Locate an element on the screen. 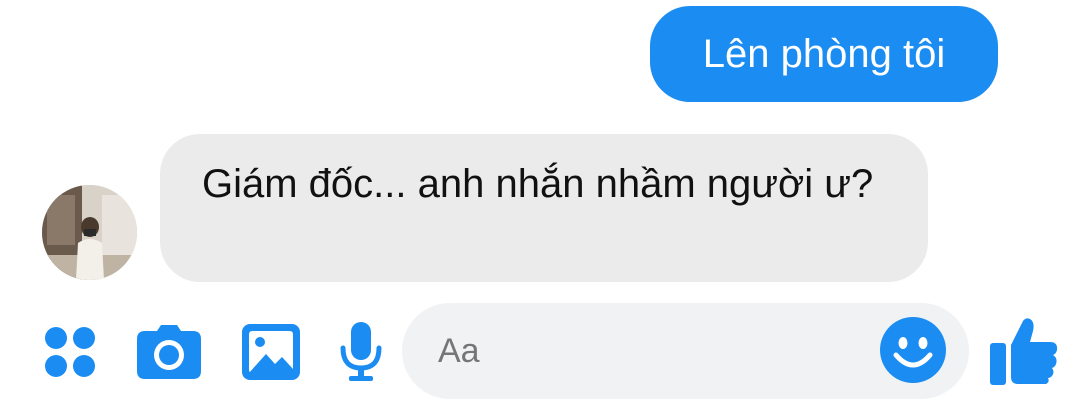 The height and width of the screenshot is (405, 1080). camera-button is located at coordinates (169, 352).